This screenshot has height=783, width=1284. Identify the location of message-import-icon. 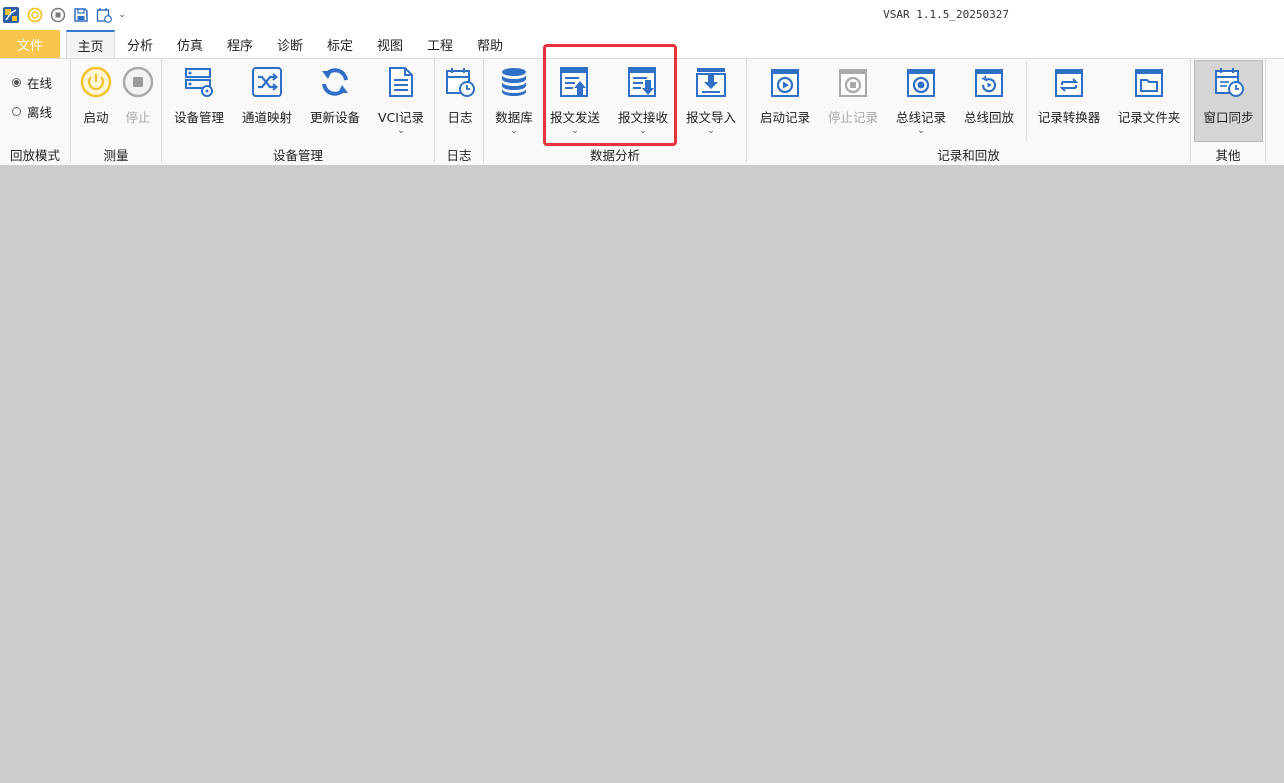
(711, 82).